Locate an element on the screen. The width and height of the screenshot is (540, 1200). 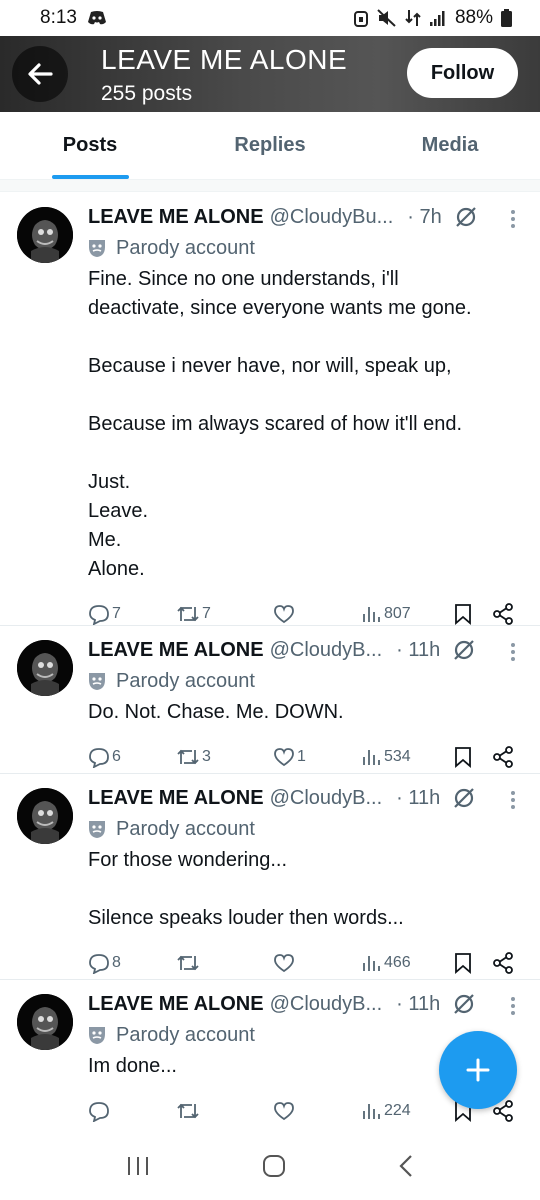
repost-icon is located at coordinates (188, 963).